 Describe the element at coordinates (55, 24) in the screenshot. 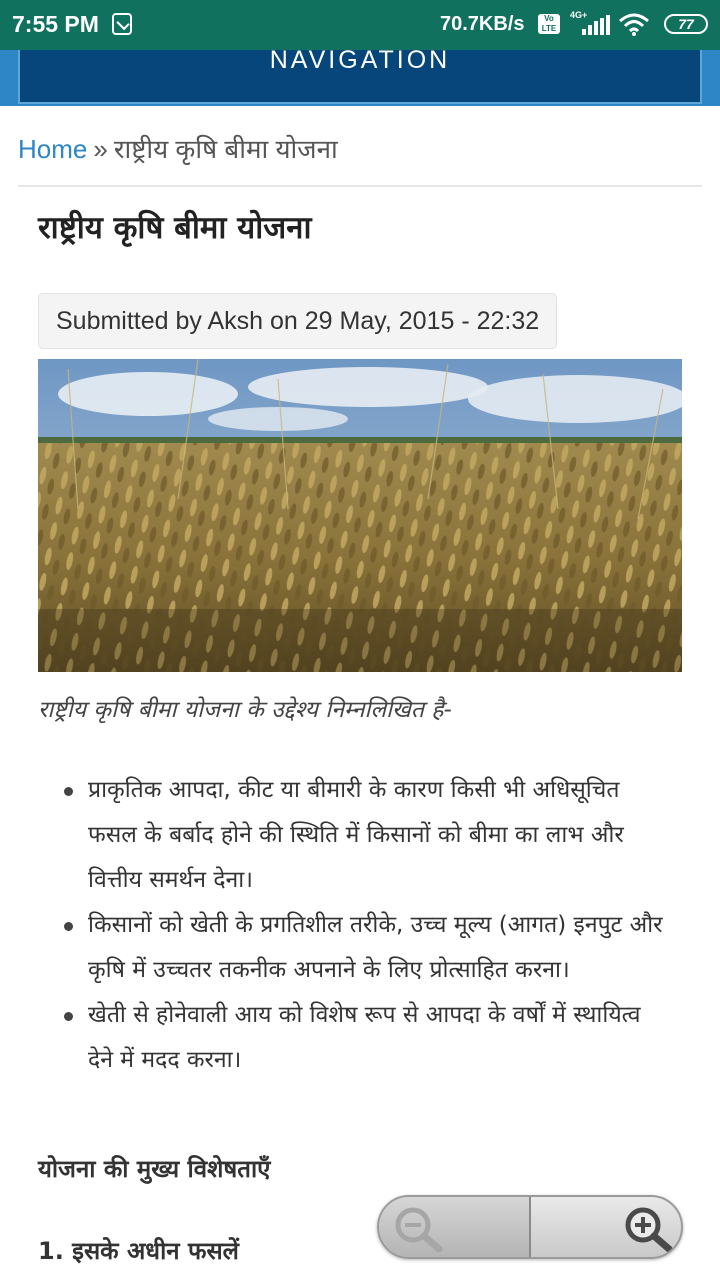

I see `status-time: 7:55 PM` at that location.